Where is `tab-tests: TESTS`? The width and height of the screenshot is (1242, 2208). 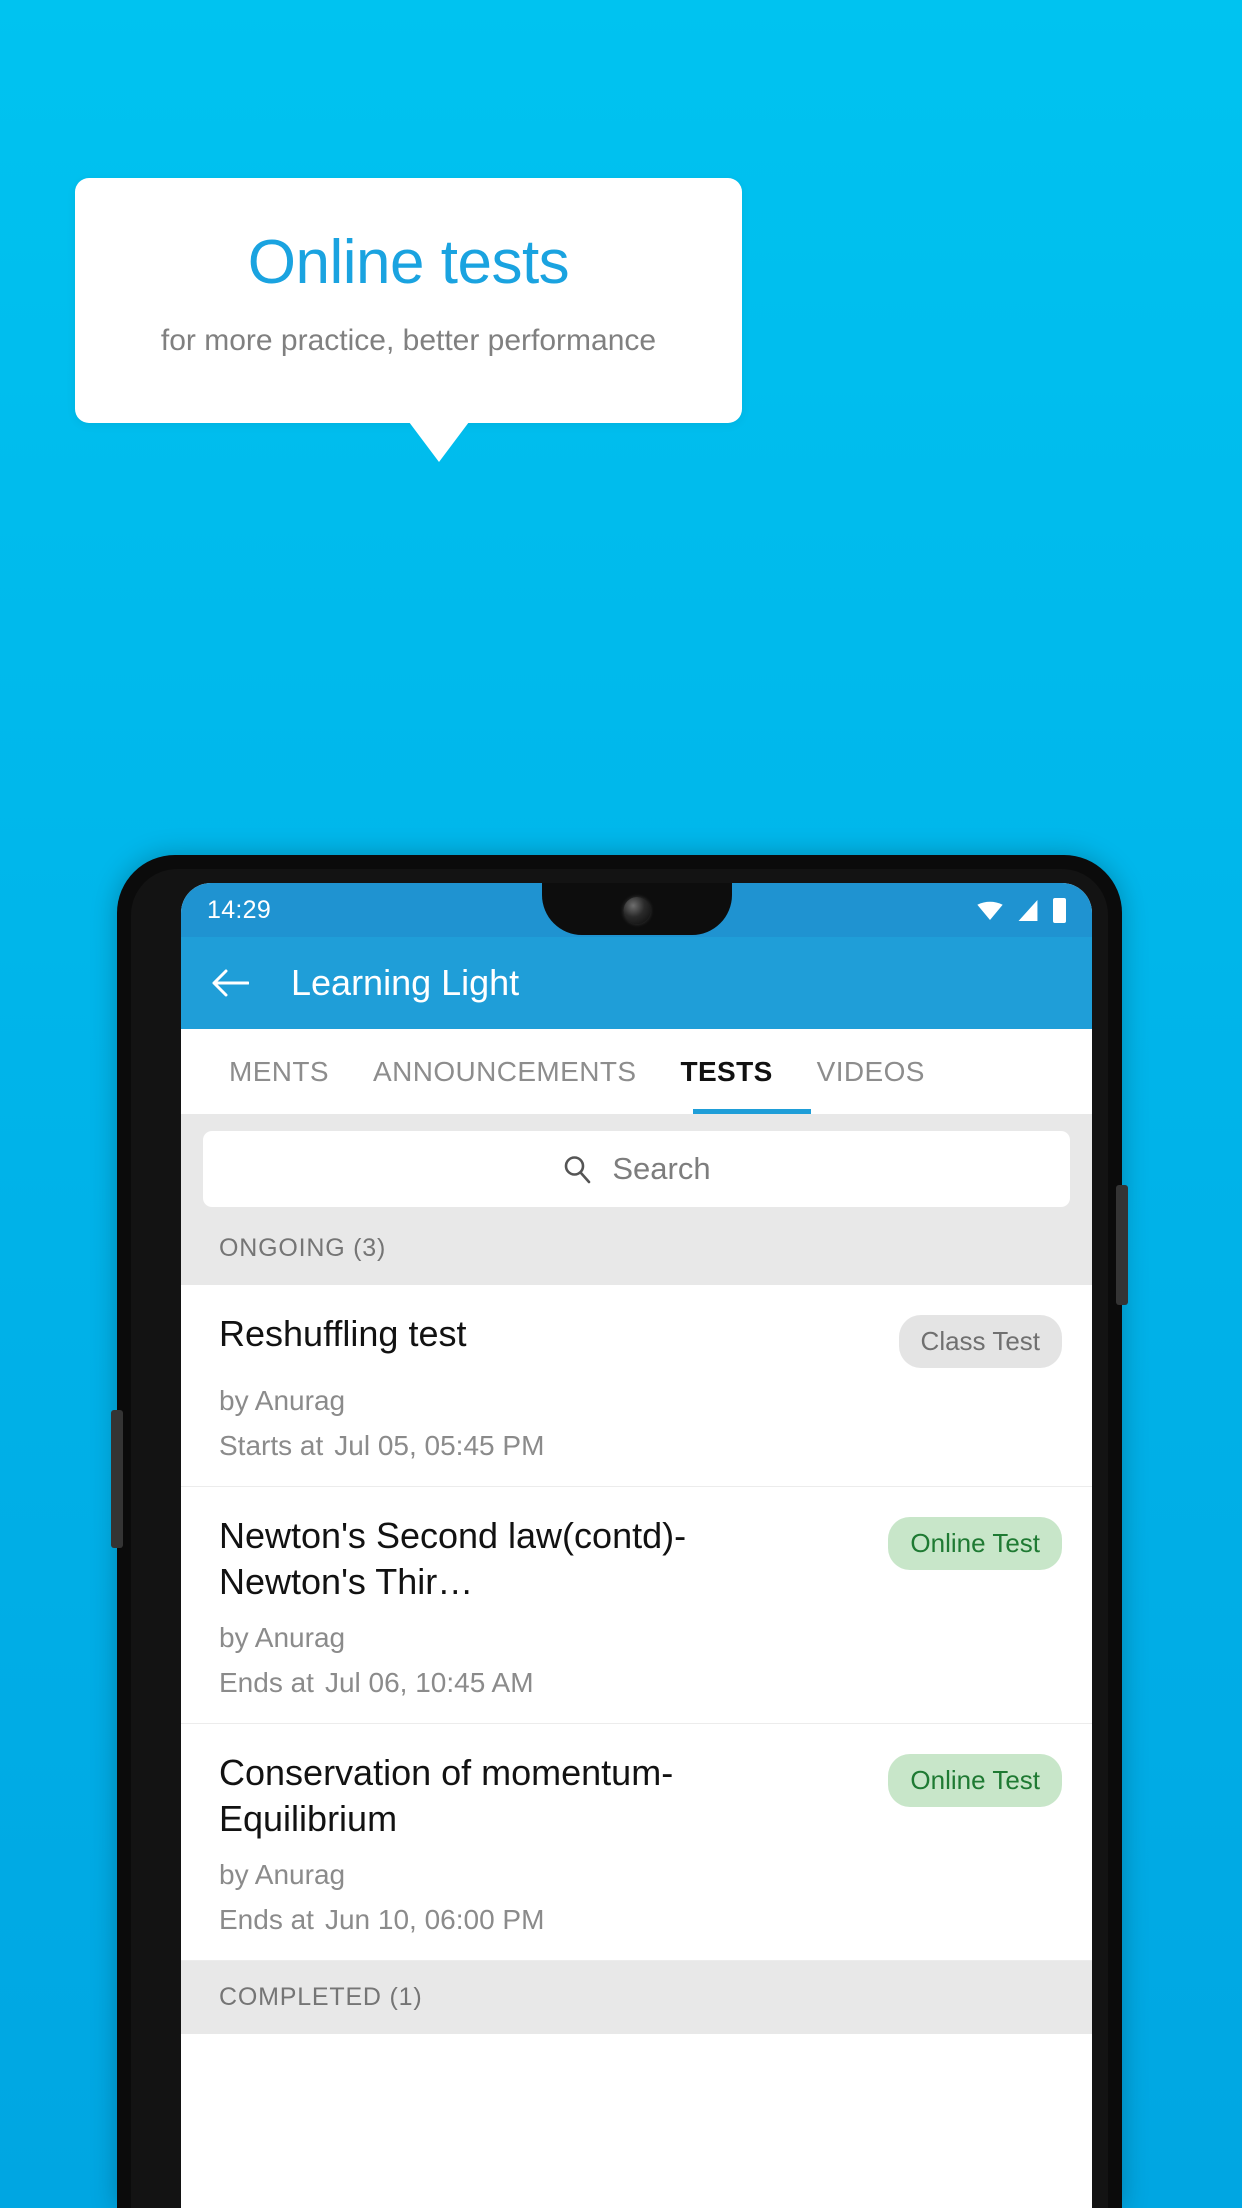
tab-tests: TESTS is located at coordinates (726, 1071).